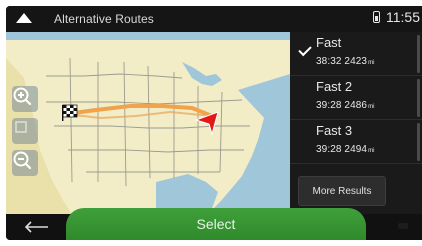  I want to click on back-button, so click(38, 227).